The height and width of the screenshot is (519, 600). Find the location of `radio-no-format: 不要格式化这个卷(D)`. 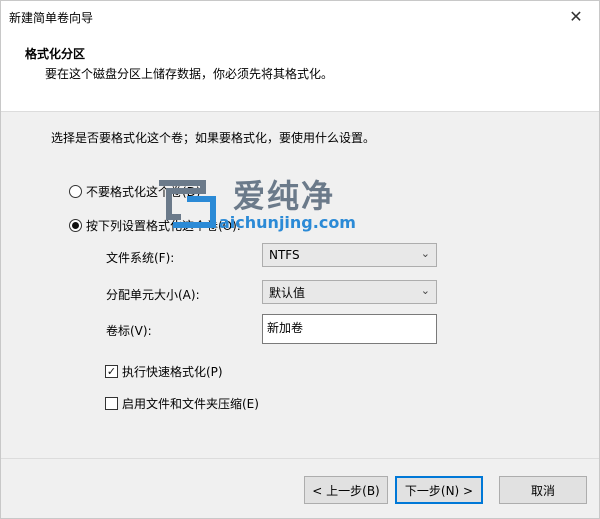

radio-no-format: 不要格式化这个卷(D) is located at coordinates (135, 191).